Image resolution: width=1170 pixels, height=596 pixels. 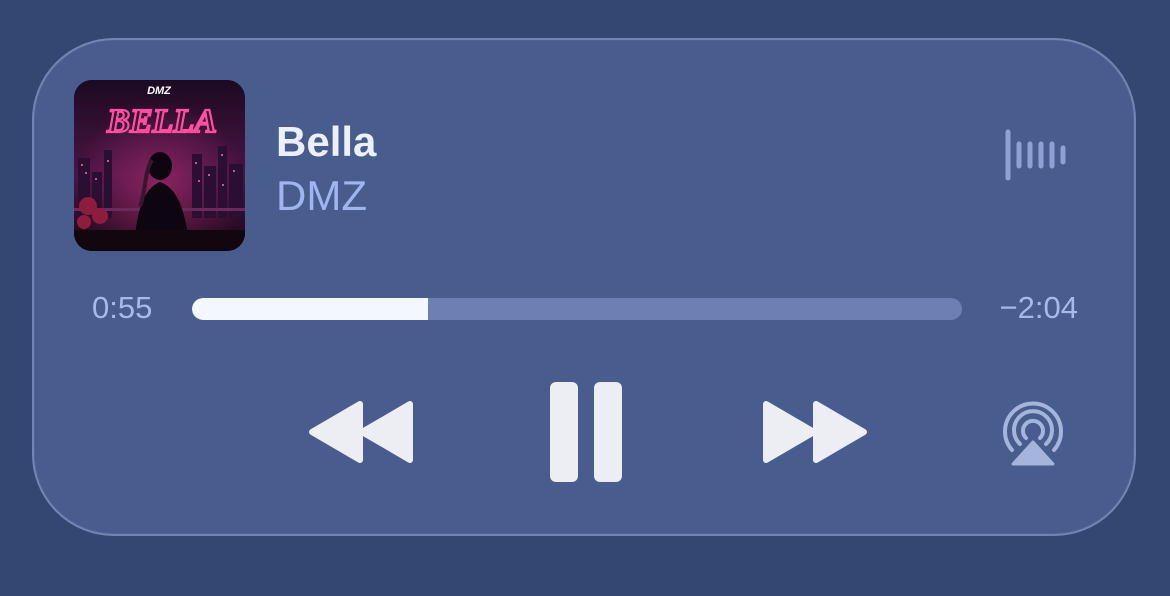 I want to click on album-artwork-image: DMZ BELLA, so click(x=159, y=165).